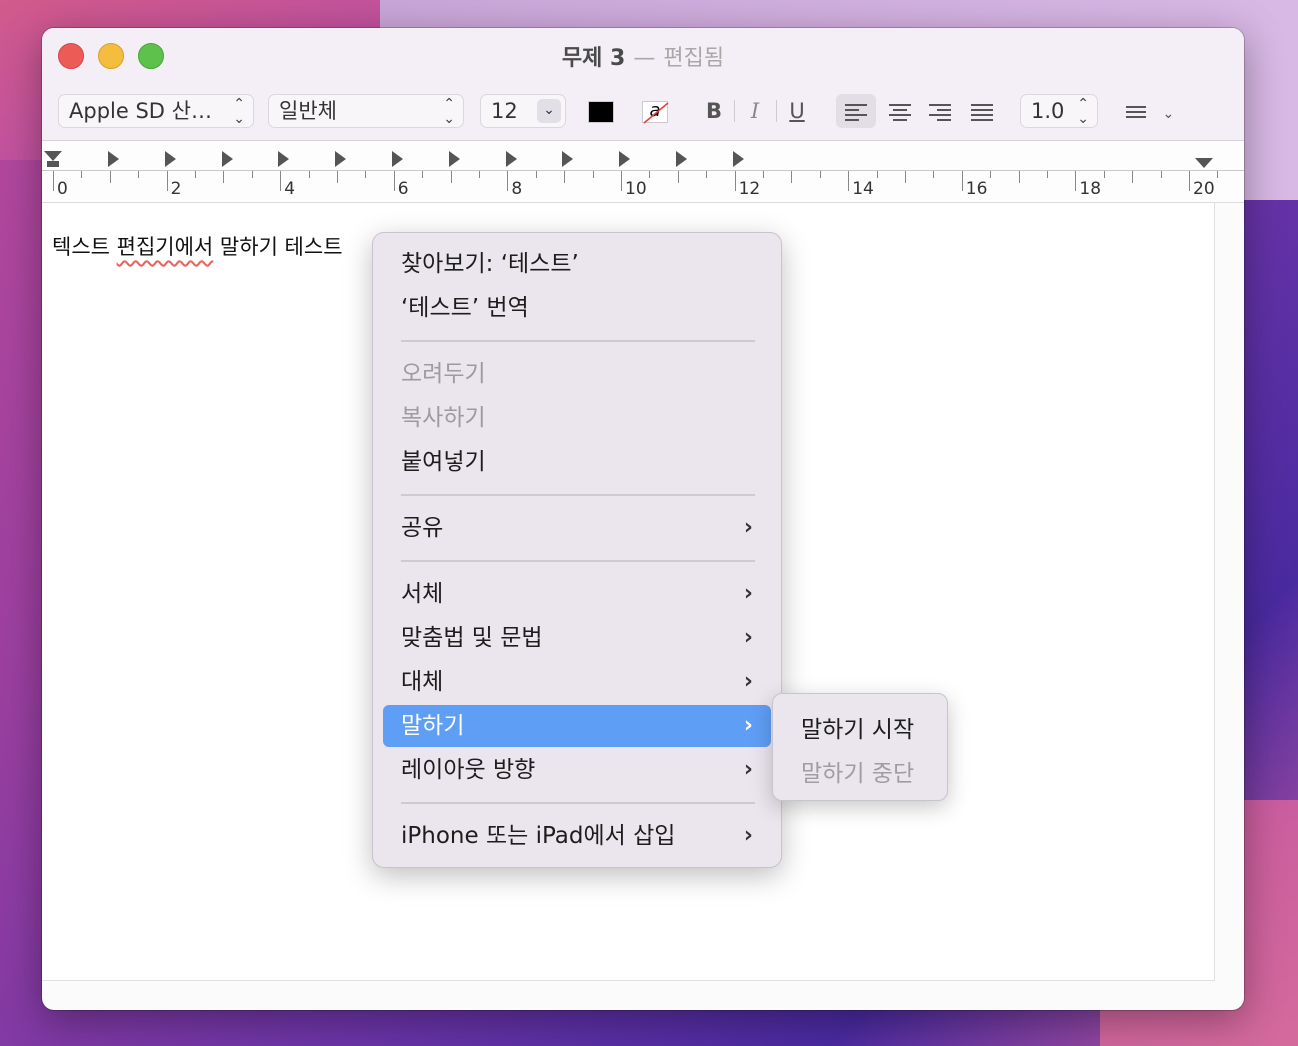 The image size is (1298, 1046). I want to click on ruler-label: 14, so click(863, 189).